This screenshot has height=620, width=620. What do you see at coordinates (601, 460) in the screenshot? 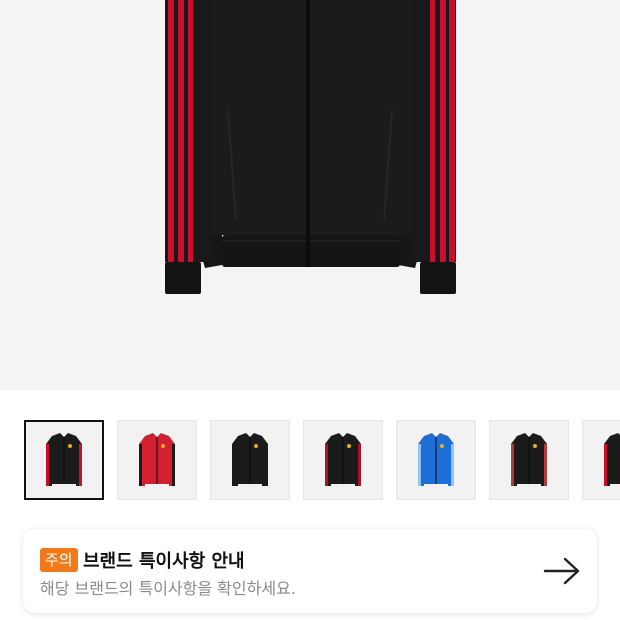
I see `thumbnail-black-jacket` at bounding box center [601, 460].